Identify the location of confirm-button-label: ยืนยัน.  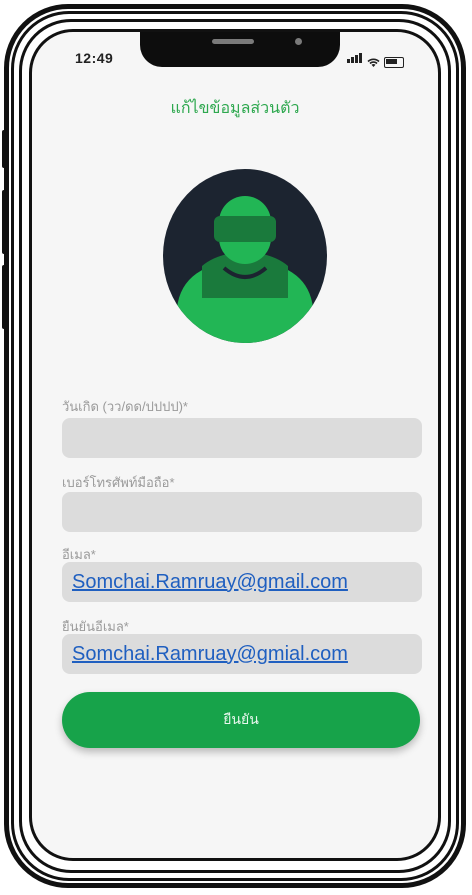
(241, 719).